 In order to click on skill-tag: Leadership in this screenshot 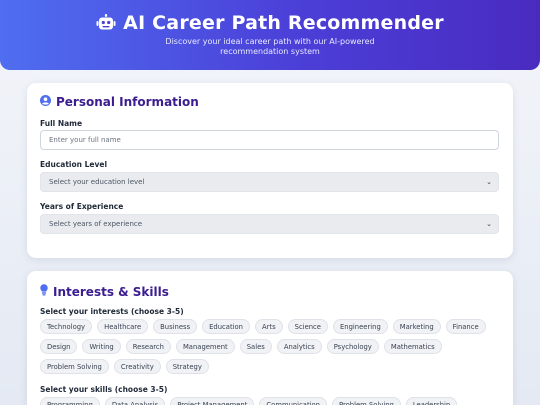, I will do `click(431, 401)`.